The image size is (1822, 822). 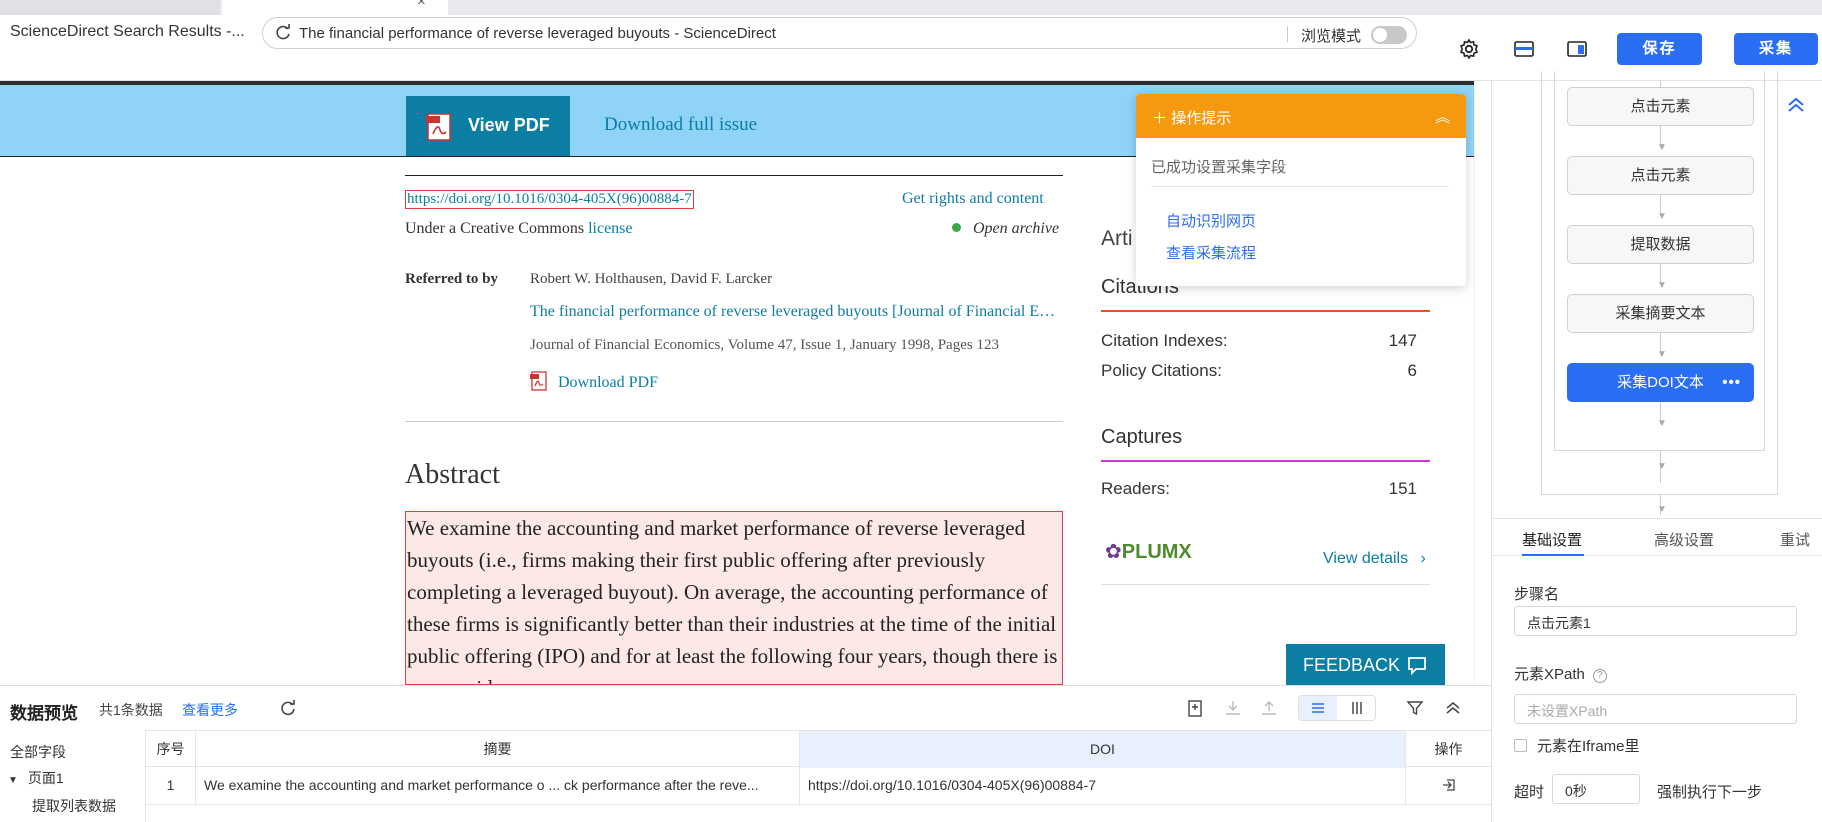 I want to click on readers-row: Readers: 151, so click(x=1259, y=489).